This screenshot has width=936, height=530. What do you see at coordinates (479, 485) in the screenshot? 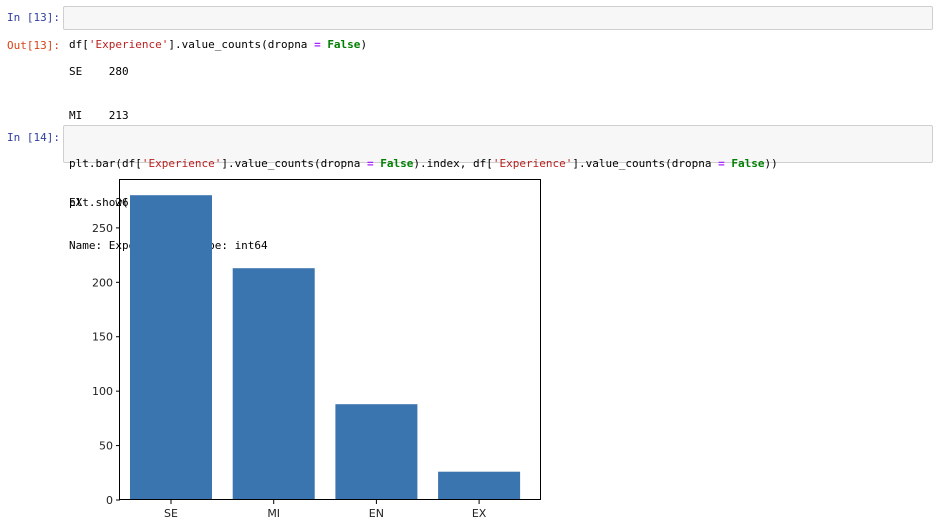
I see `bar-ex` at bounding box center [479, 485].